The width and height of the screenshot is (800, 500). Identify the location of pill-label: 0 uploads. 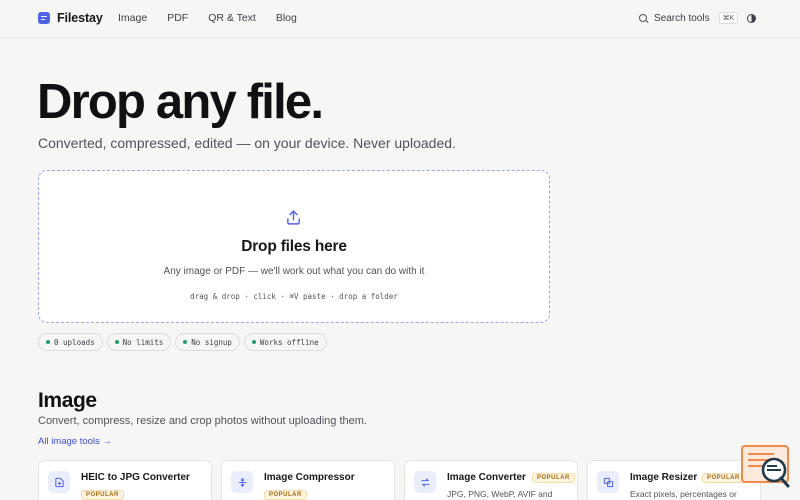
(74, 342).